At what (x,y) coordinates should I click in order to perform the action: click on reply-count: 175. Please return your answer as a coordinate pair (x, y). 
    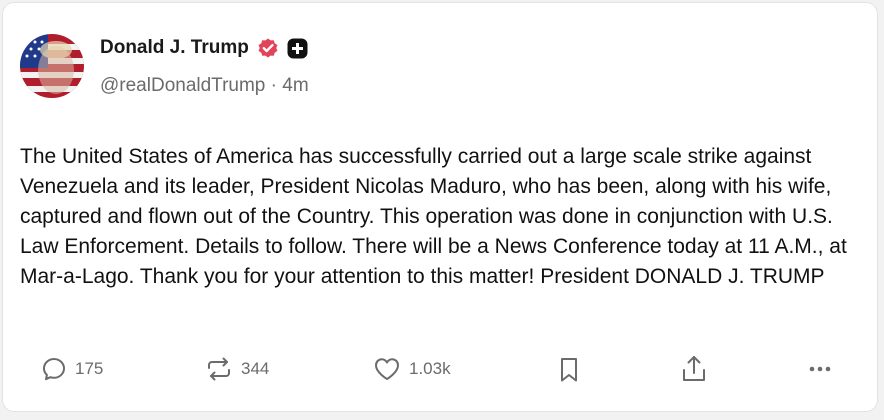
    Looking at the image, I should click on (89, 368).